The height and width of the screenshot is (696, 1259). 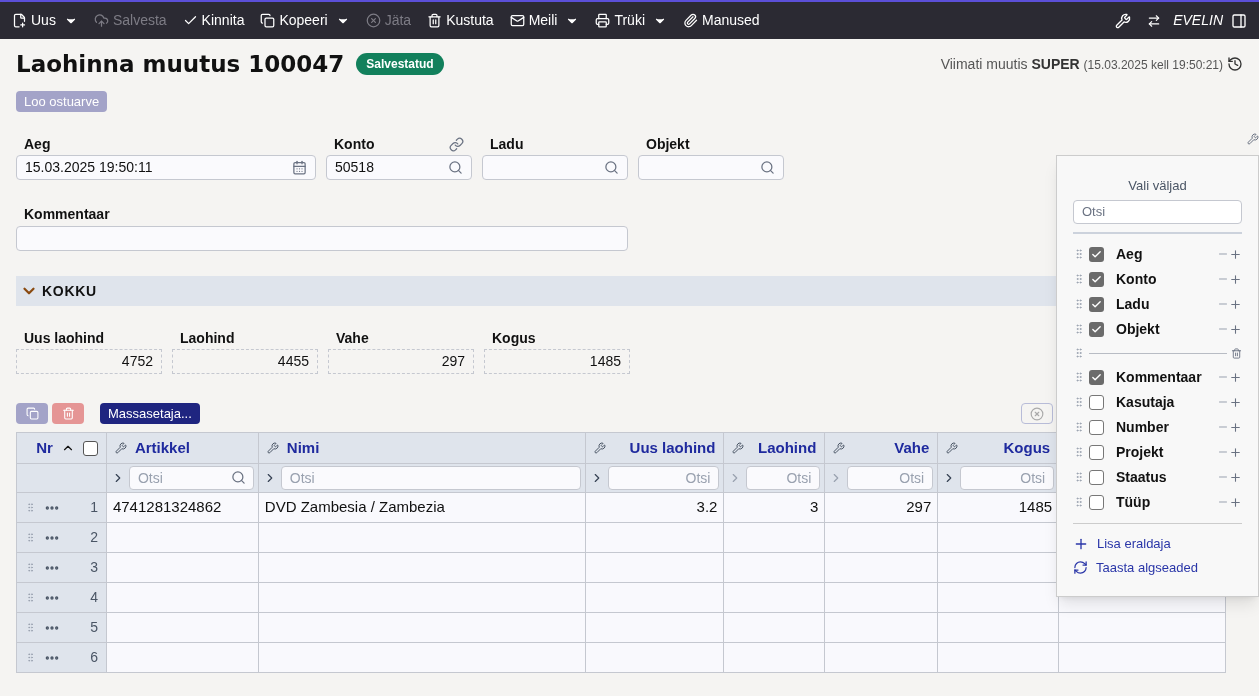 What do you see at coordinates (456, 144) in the screenshot?
I see `link-icon` at bounding box center [456, 144].